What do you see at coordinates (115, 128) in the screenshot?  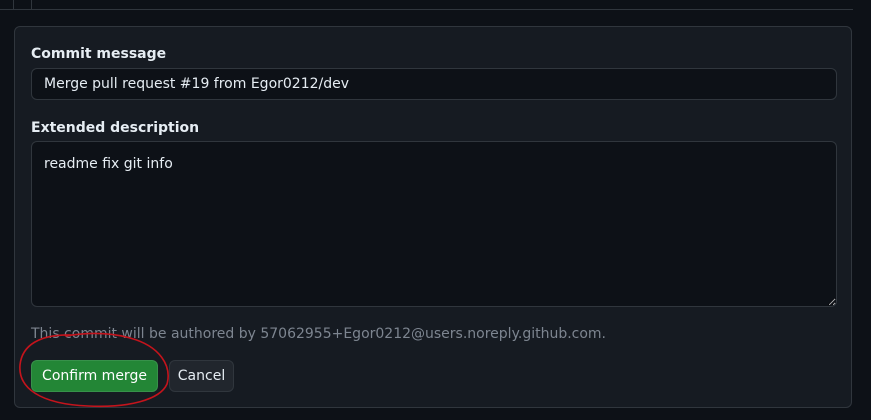 I see `extended-description-label: Extended description` at bounding box center [115, 128].